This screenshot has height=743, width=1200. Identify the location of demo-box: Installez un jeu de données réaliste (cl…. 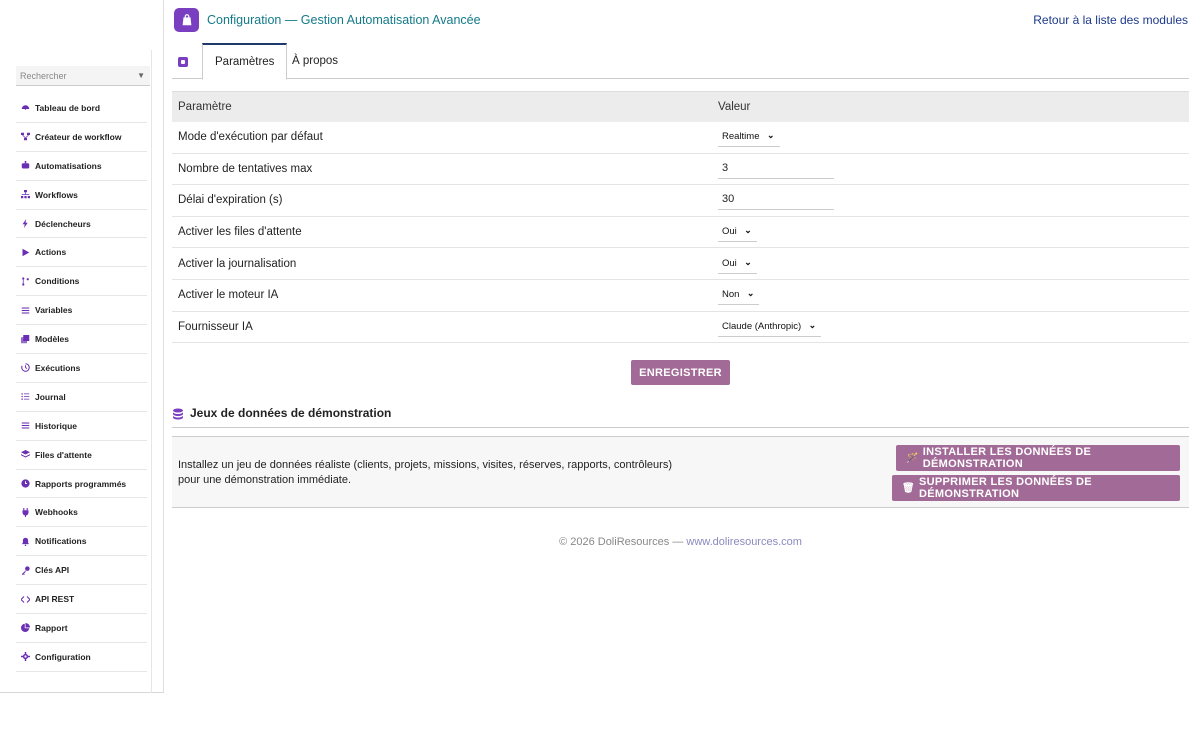
(680, 472).